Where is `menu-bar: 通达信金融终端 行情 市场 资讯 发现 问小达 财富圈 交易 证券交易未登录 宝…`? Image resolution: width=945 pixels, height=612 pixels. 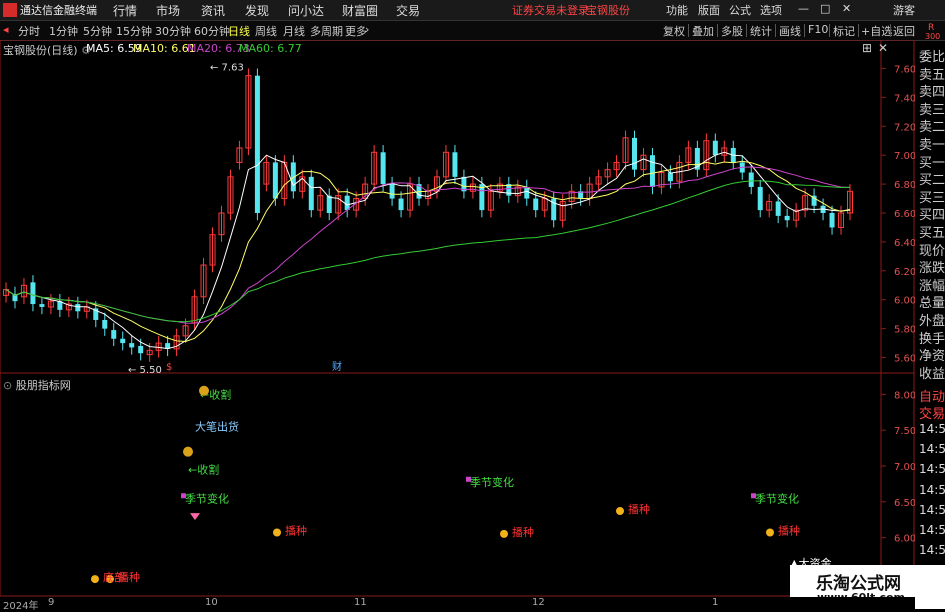 menu-bar: 通达信金融终端 行情 市场 资讯 发现 问小达 财富圈 交易 证券交易未登录 宝… is located at coordinates (472, 10).